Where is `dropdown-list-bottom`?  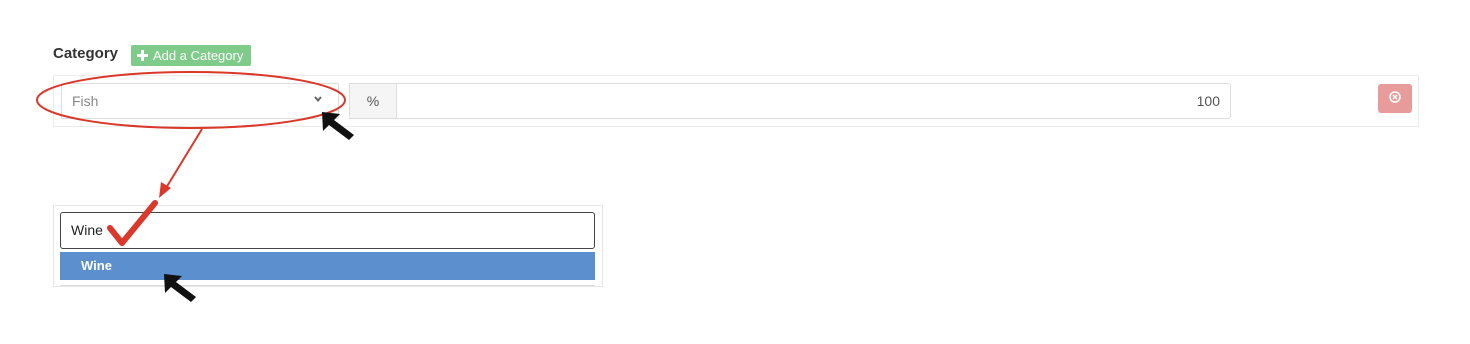
dropdown-list-bottom is located at coordinates (327, 283).